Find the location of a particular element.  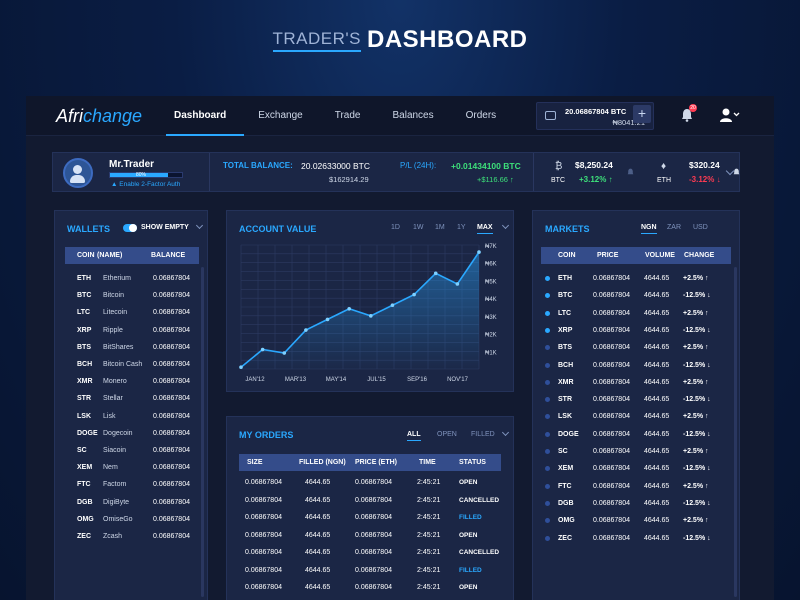

orders-tab-filled: FILLED is located at coordinates (483, 434).